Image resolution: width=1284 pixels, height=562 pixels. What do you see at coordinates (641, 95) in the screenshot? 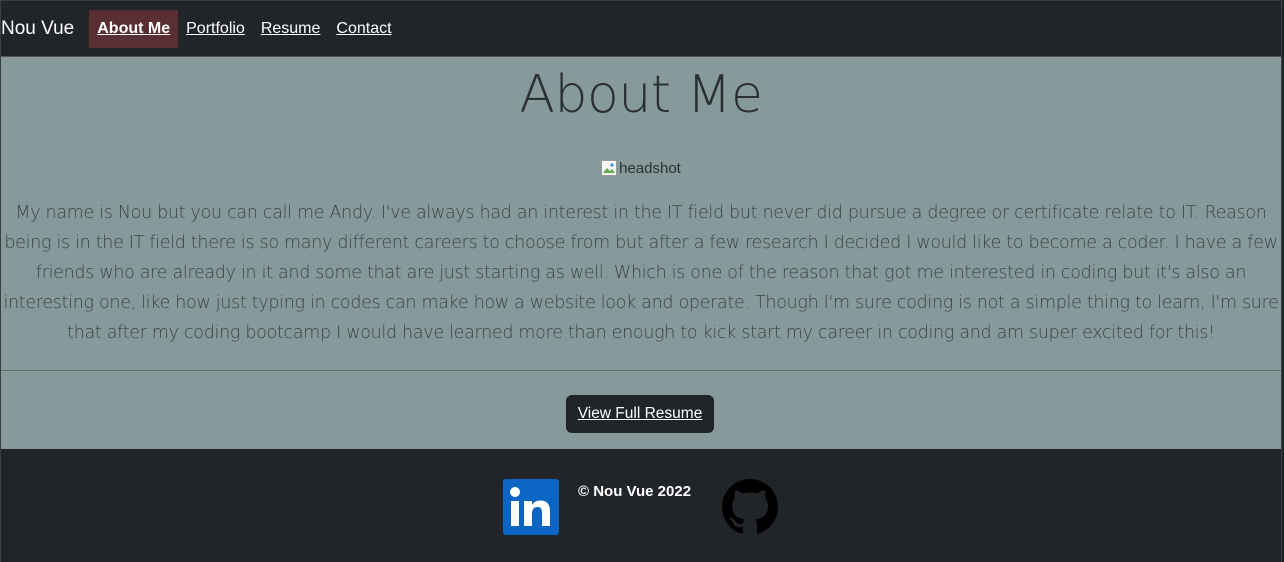
I see `page-title: About Me` at bounding box center [641, 95].